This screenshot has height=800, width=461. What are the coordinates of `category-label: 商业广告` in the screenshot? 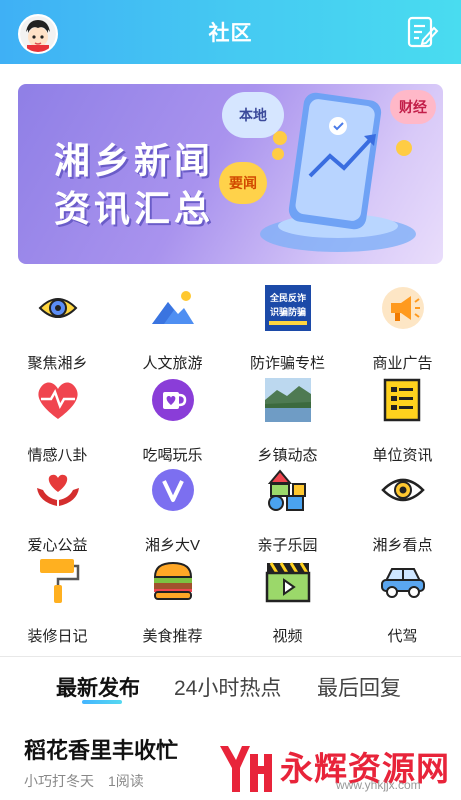 It's located at (402, 363).